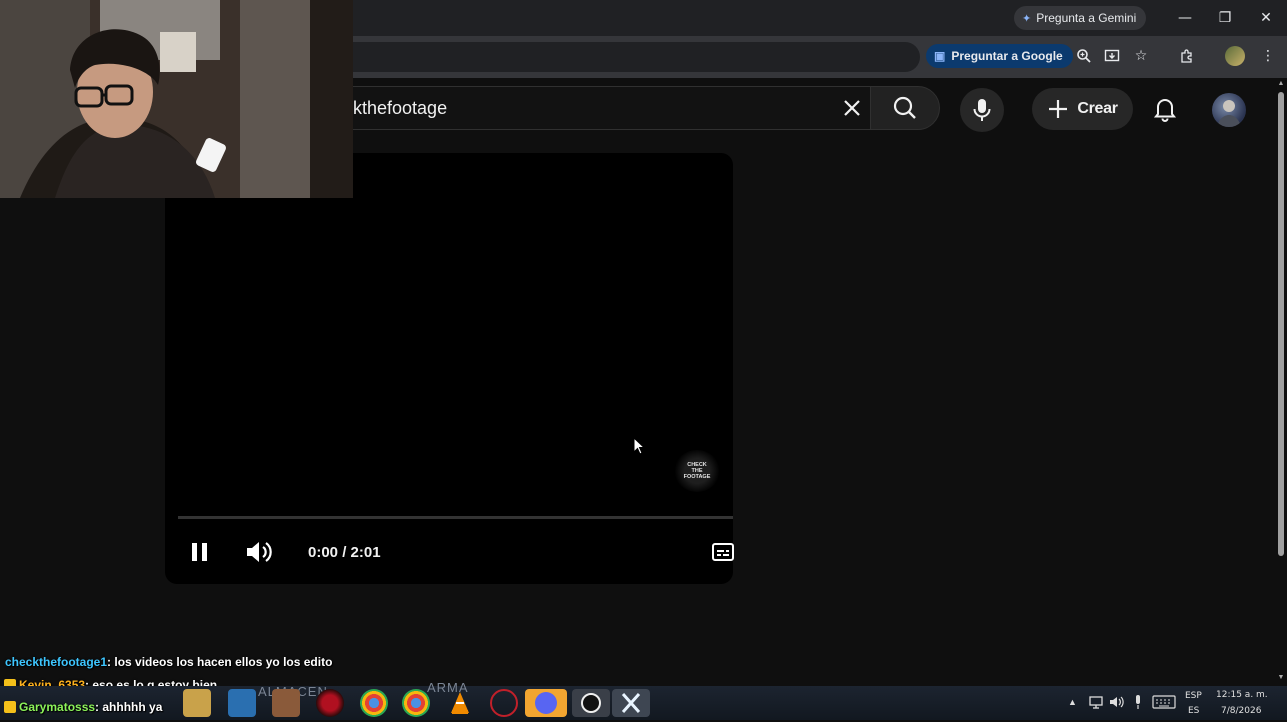 This screenshot has width=1287, height=722. Describe the element at coordinates (1164, 704) in the screenshot. I see `keyboard-icon` at that location.